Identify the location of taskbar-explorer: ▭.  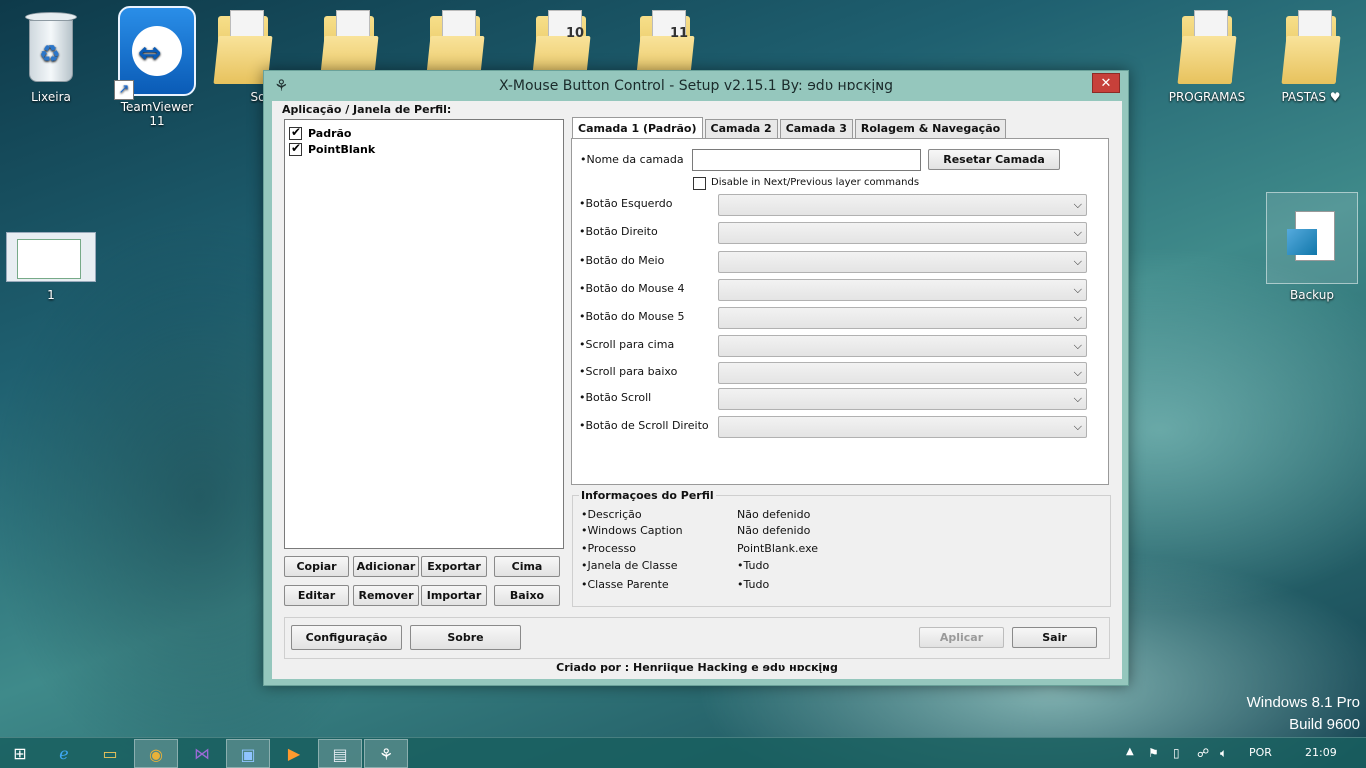
(110, 753).